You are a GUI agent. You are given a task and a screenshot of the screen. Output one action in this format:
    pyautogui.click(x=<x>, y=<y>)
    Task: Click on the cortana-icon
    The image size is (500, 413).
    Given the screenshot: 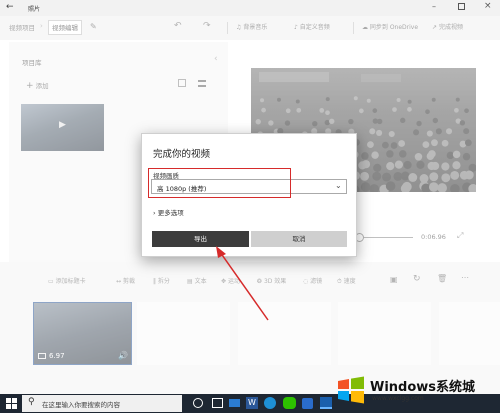 What is the action you would take?
    pyautogui.click(x=198, y=403)
    